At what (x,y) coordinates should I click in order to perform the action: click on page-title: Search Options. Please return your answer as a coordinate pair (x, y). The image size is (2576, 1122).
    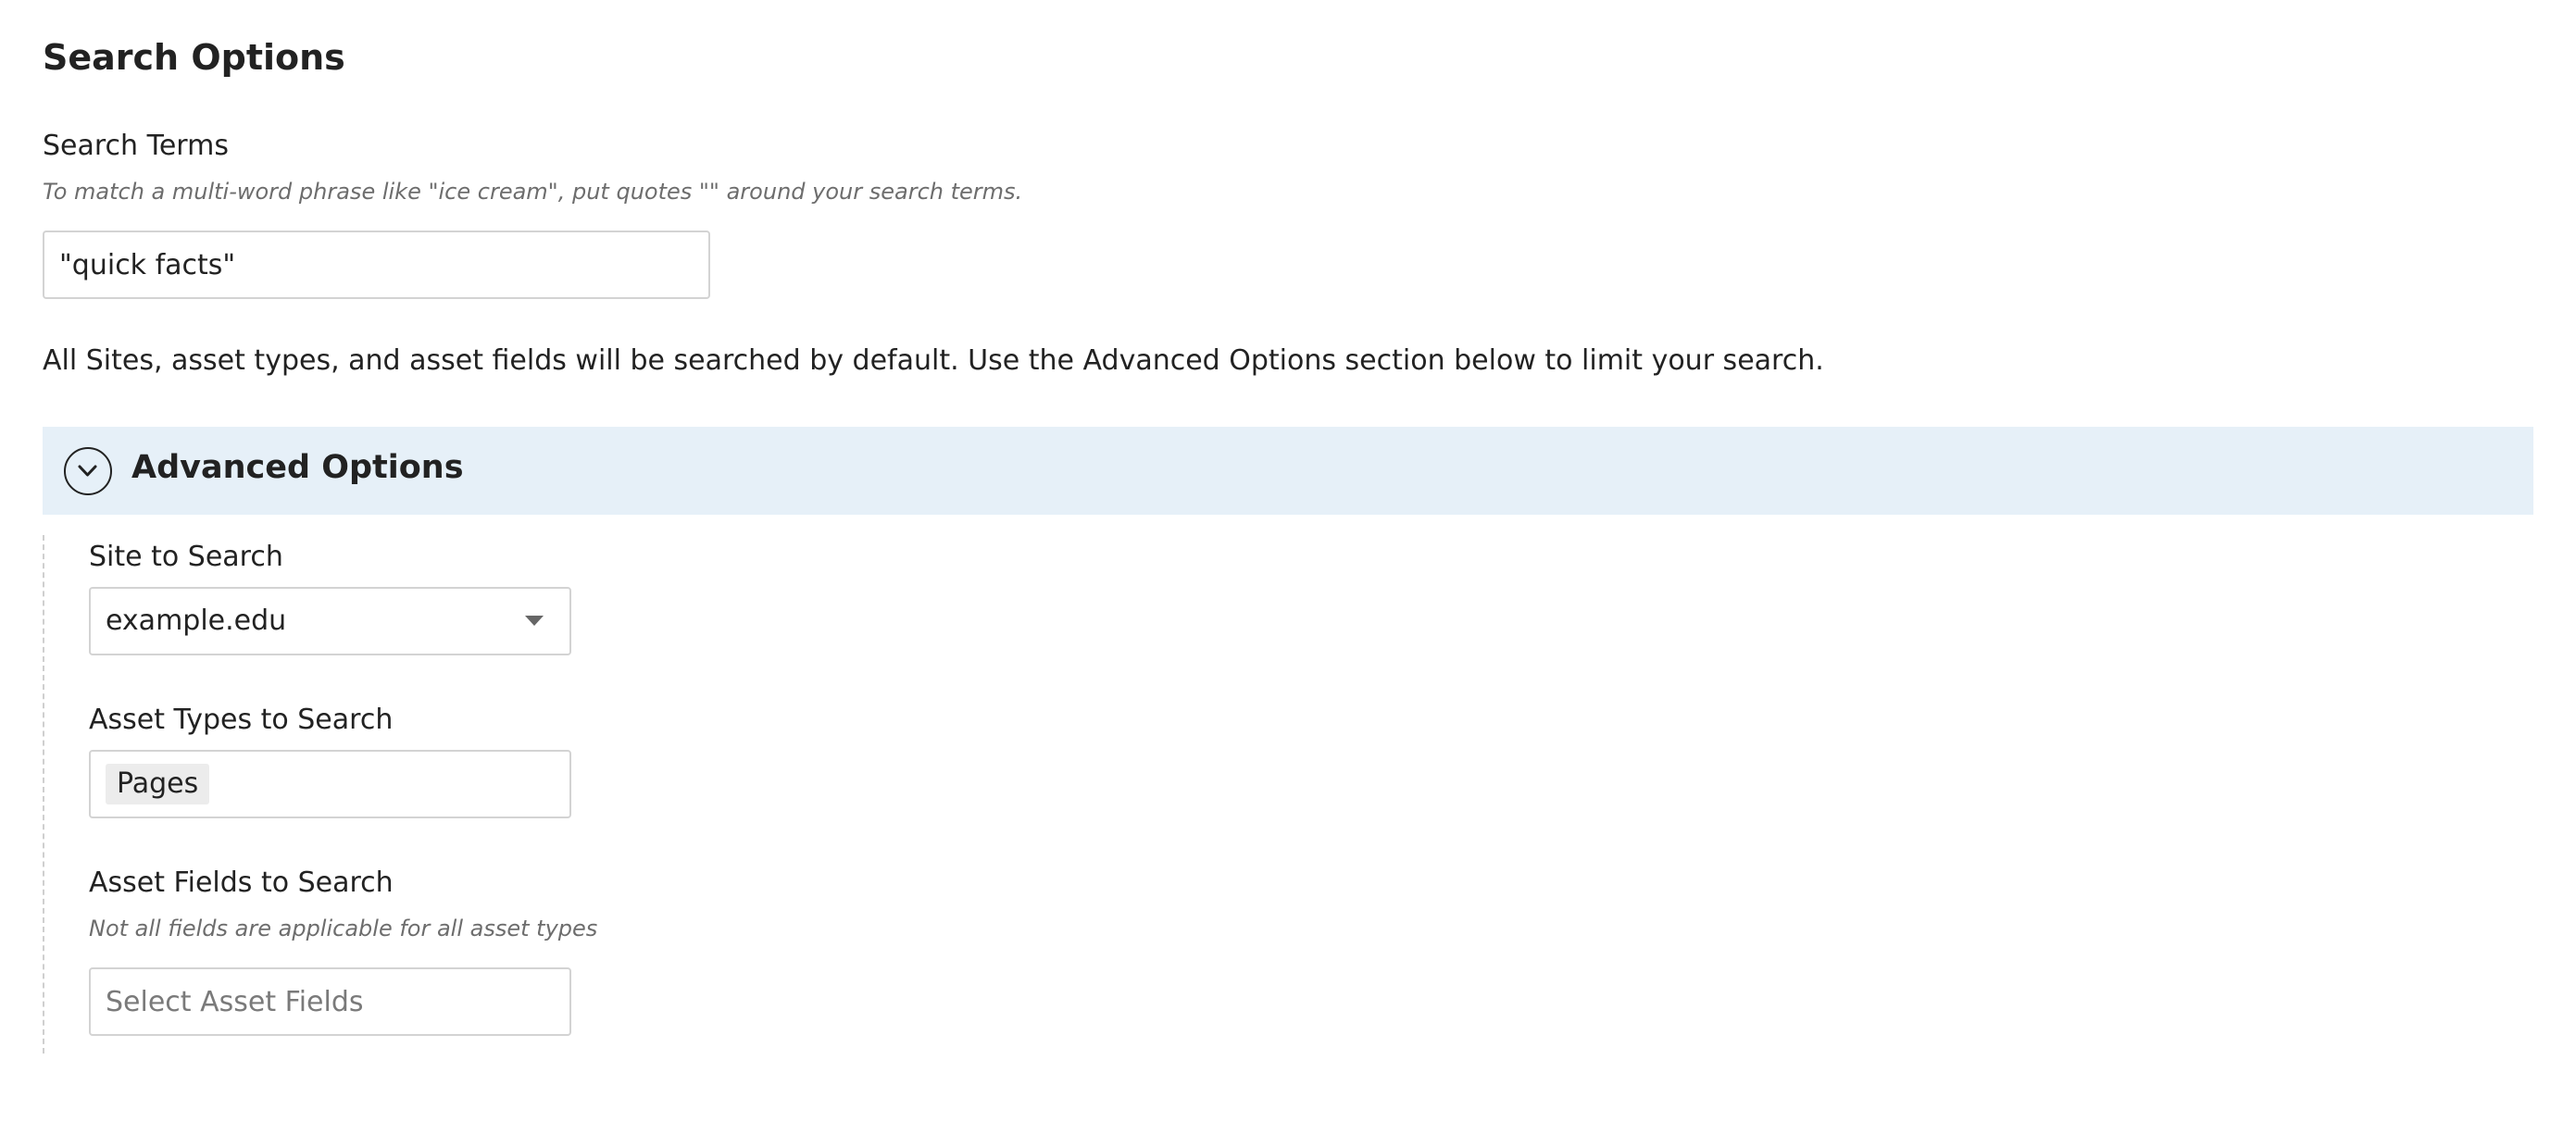
    Looking at the image, I should click on (194, 58).